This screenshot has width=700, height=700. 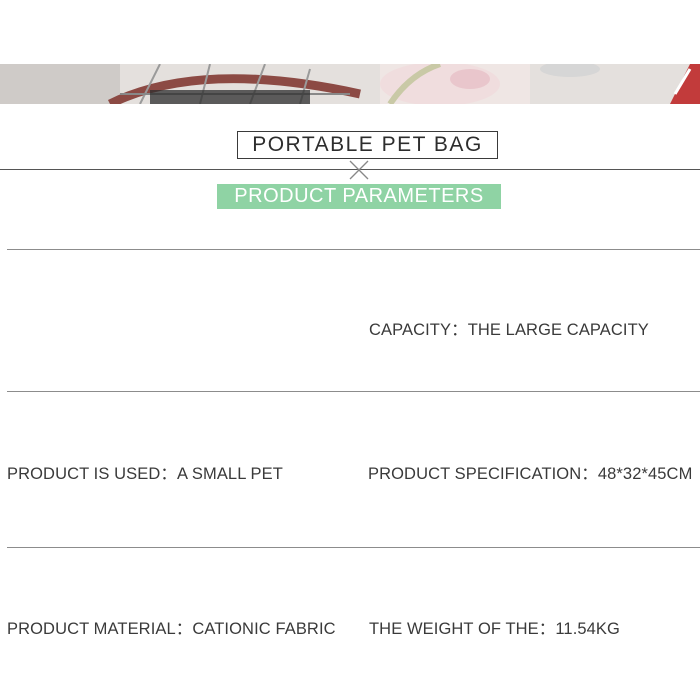 What do you see at coordinates (171, 629) in the screenshot?
I see `param-material: PRODUCT MATERIAL：CATIONIC FABRIC` at bounding box center [171, 629].